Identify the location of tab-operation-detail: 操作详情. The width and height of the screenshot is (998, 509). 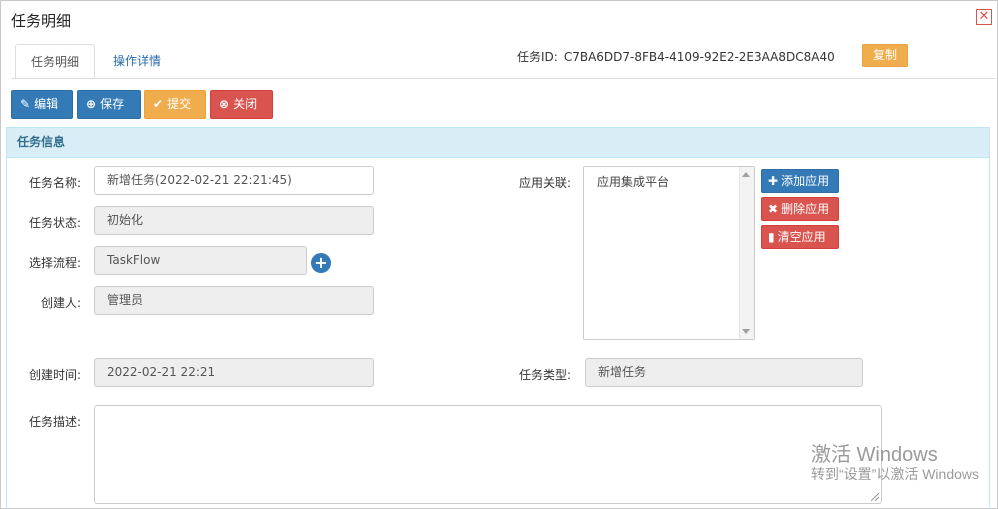
(137, 61).